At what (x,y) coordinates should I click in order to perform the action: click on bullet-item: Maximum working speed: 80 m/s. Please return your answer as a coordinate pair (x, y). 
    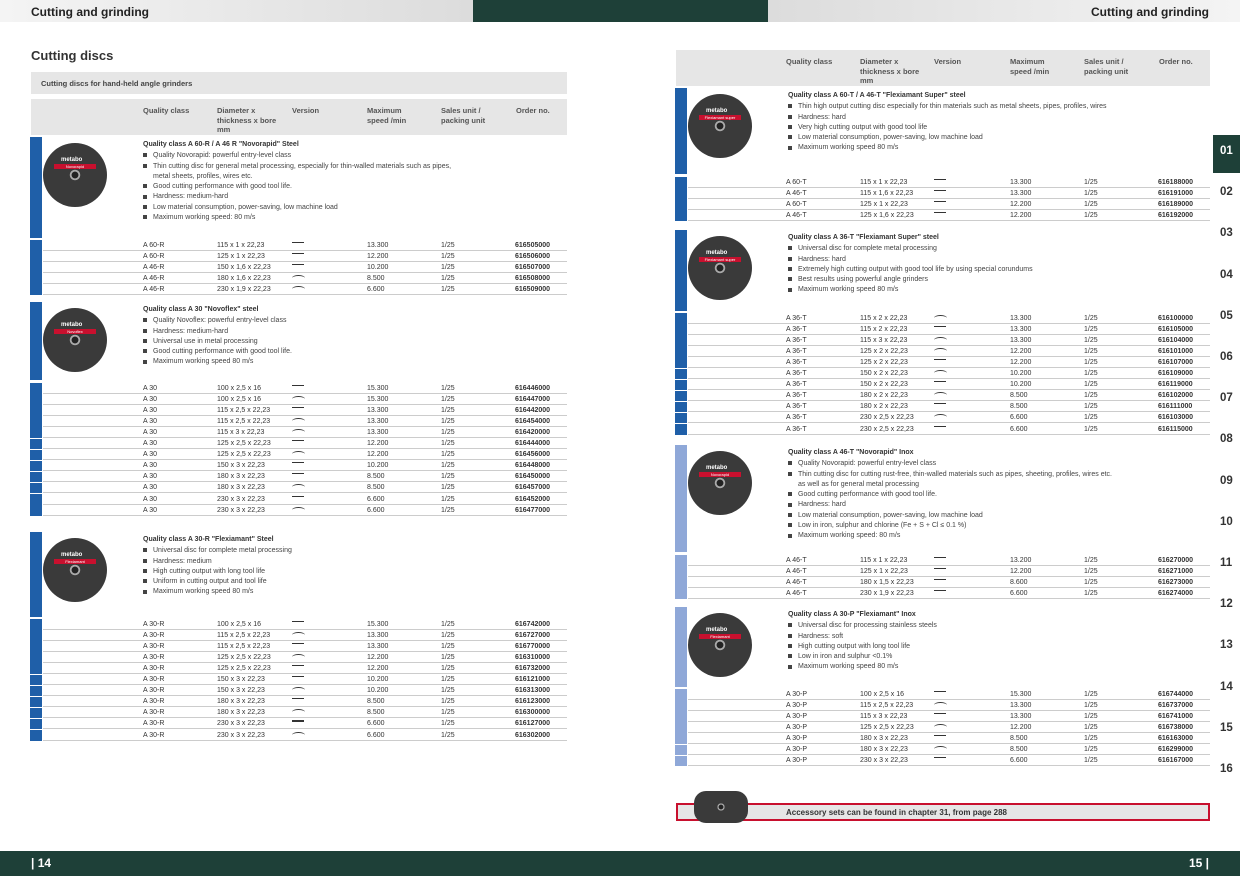
    Looking at the image, I should click on (353, 218).